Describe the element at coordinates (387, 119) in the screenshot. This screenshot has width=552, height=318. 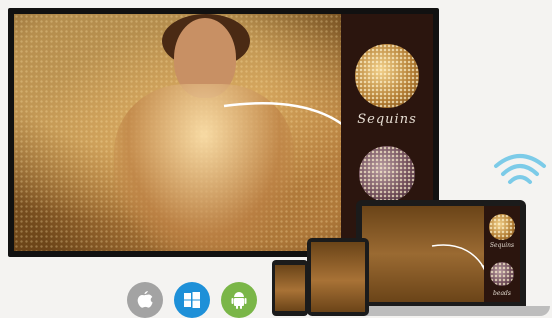
I see `sequins-label: Sequins` at that location.